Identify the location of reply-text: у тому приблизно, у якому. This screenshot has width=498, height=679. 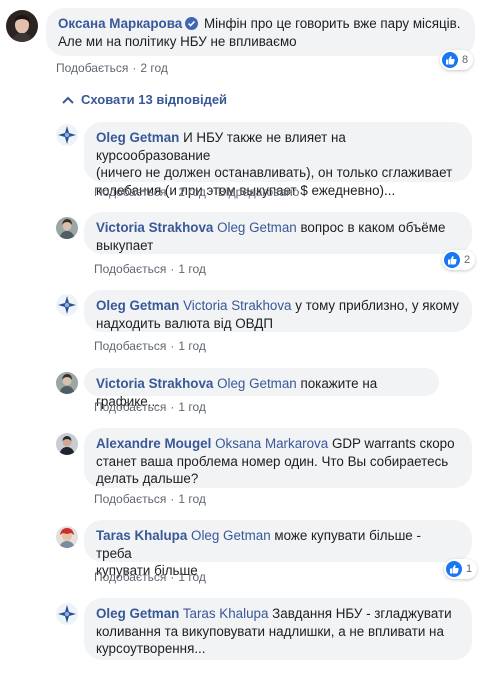
(377, 305).